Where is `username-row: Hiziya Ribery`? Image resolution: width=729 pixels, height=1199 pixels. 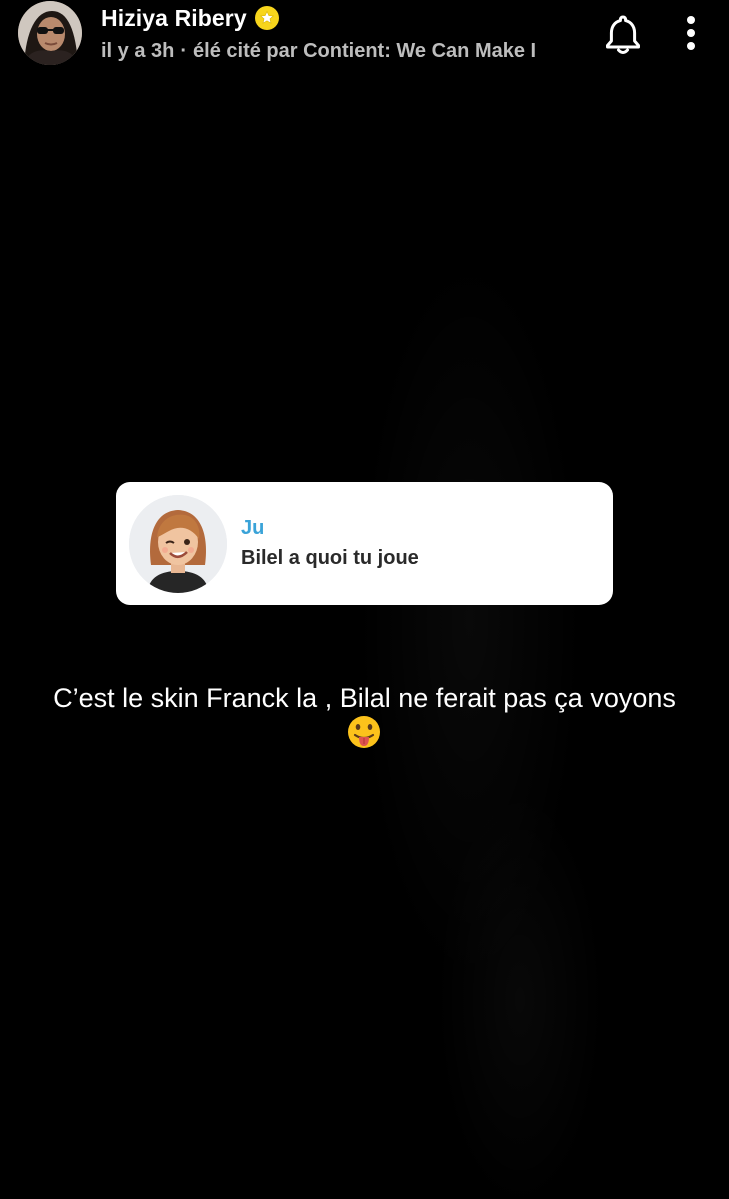 username-row: Hiziya Ribery is located at coordinates (190, 18).